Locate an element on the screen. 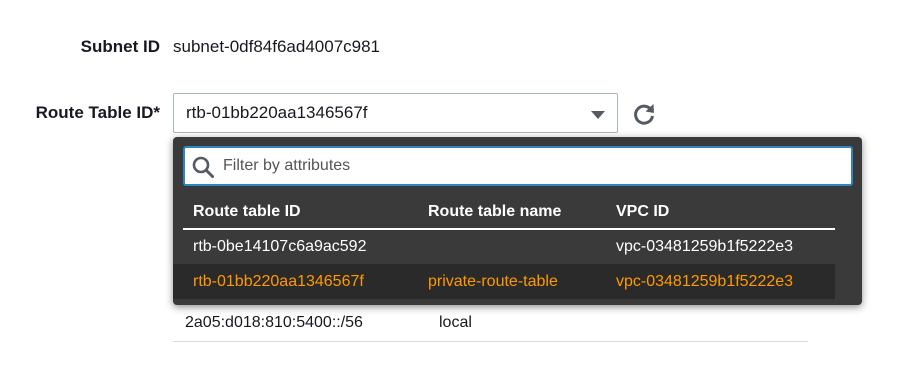 This screenshot has width=920, height=384. route-target: local is located at coordinates (455, 322).